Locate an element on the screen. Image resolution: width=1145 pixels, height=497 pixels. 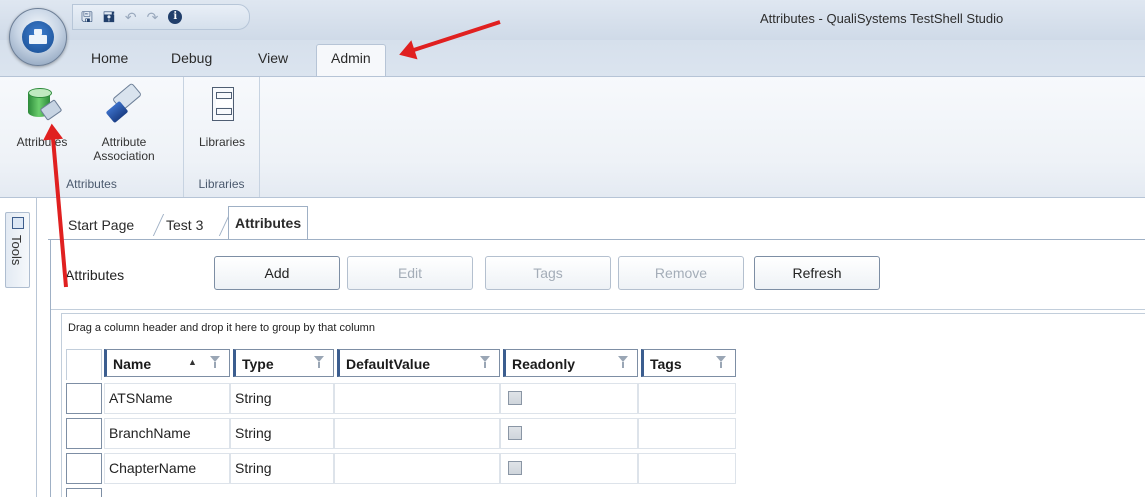
column-header-name-label: Name is located at coordinates (132, 364).